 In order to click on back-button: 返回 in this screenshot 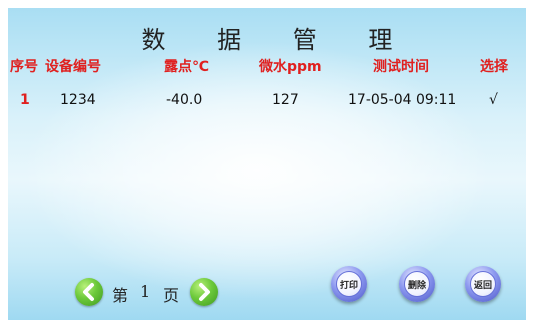, I will do `click(483, 284)`.